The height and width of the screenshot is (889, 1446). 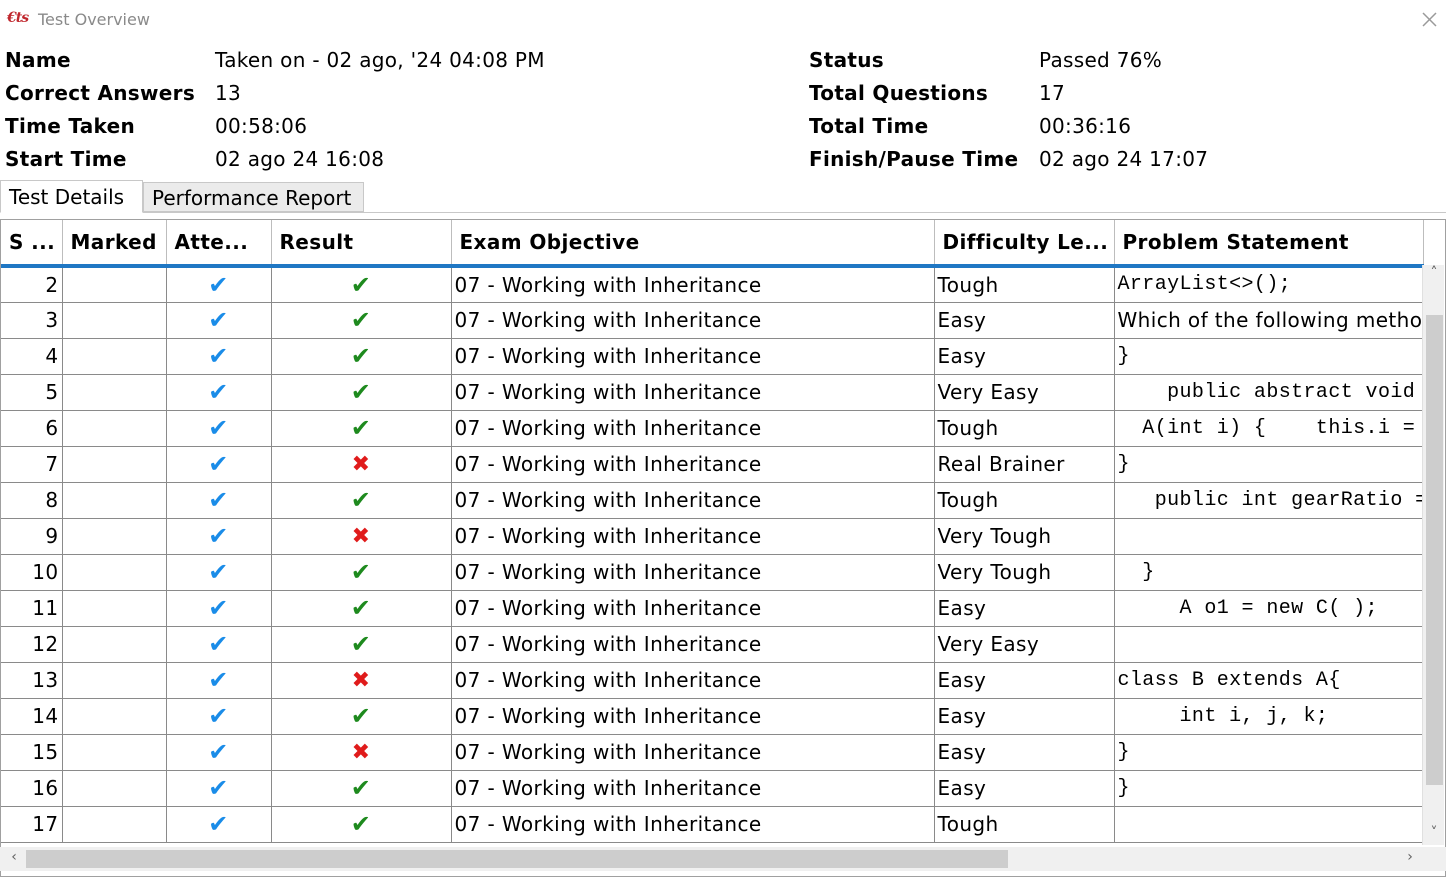 I want to click on serial-number-cell: 3, so click(x=32, y=320).